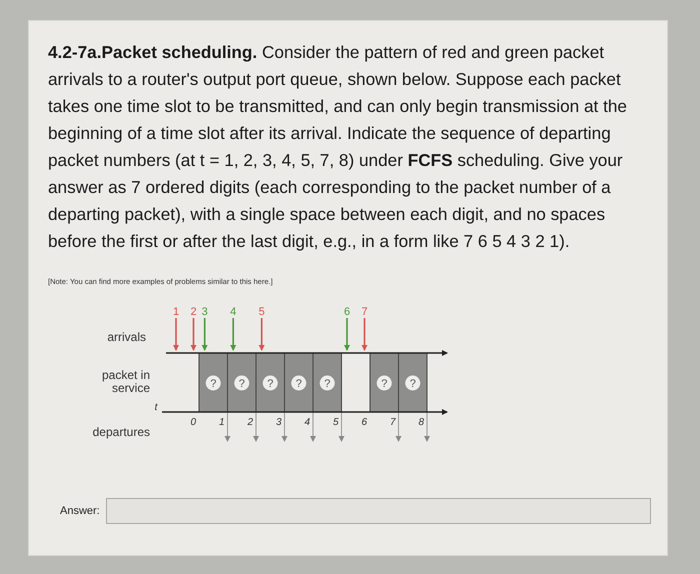 Image resolution: width=700 pixels, height=574 pixels. I want to click on time-tick-label: 2, so click(250, 422).